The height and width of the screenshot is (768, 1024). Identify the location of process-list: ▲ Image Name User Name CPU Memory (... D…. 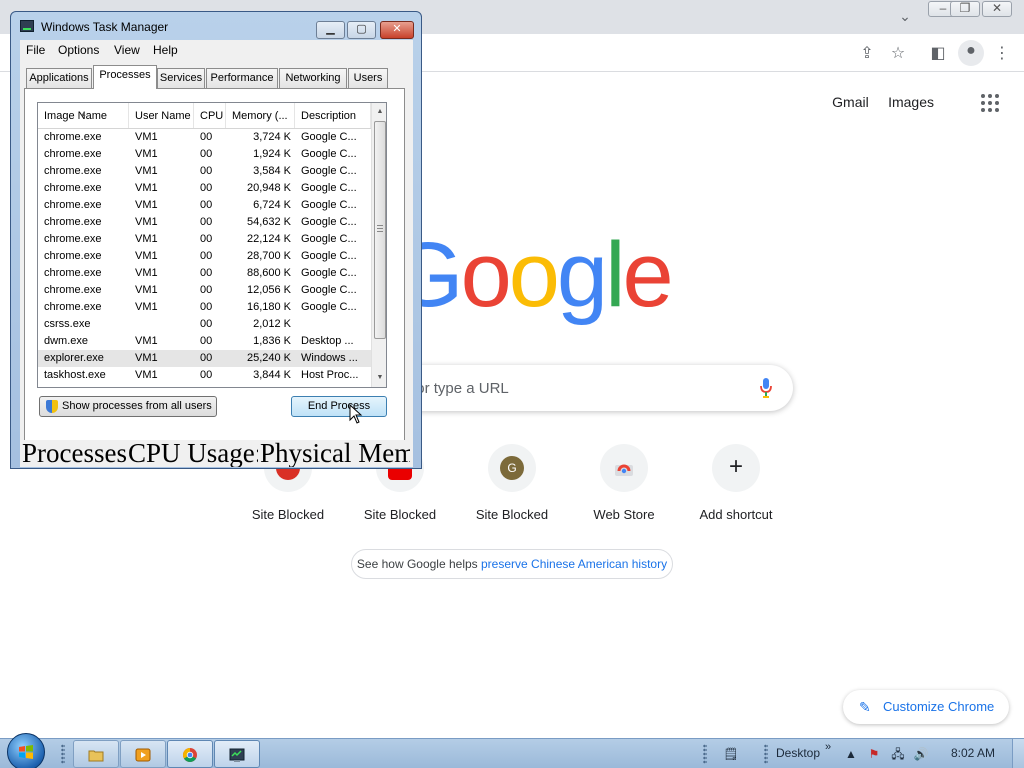
(212, 245).